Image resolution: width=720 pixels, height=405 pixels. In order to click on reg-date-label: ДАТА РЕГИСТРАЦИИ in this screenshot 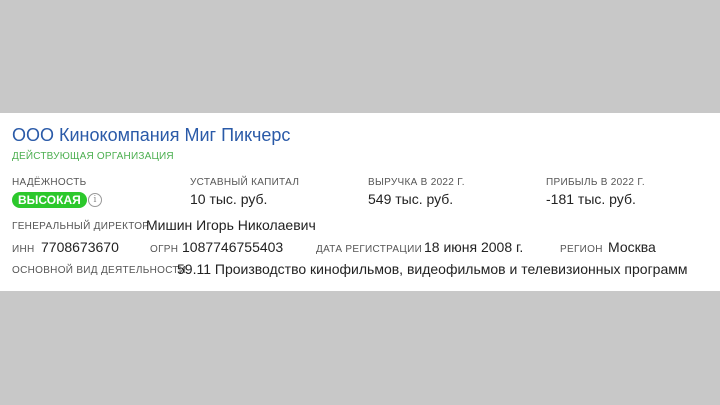, I will do `click(369, 249)`.